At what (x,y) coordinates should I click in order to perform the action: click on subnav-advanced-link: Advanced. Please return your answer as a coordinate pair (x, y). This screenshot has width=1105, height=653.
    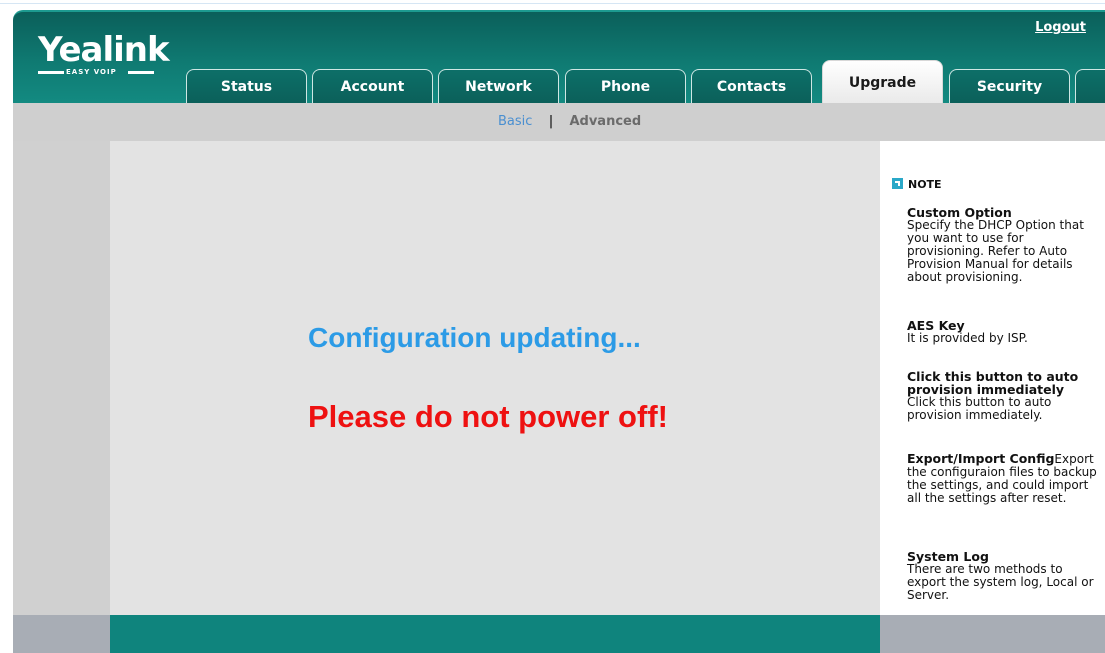
    Looking at the image, I should click on (605, 121).